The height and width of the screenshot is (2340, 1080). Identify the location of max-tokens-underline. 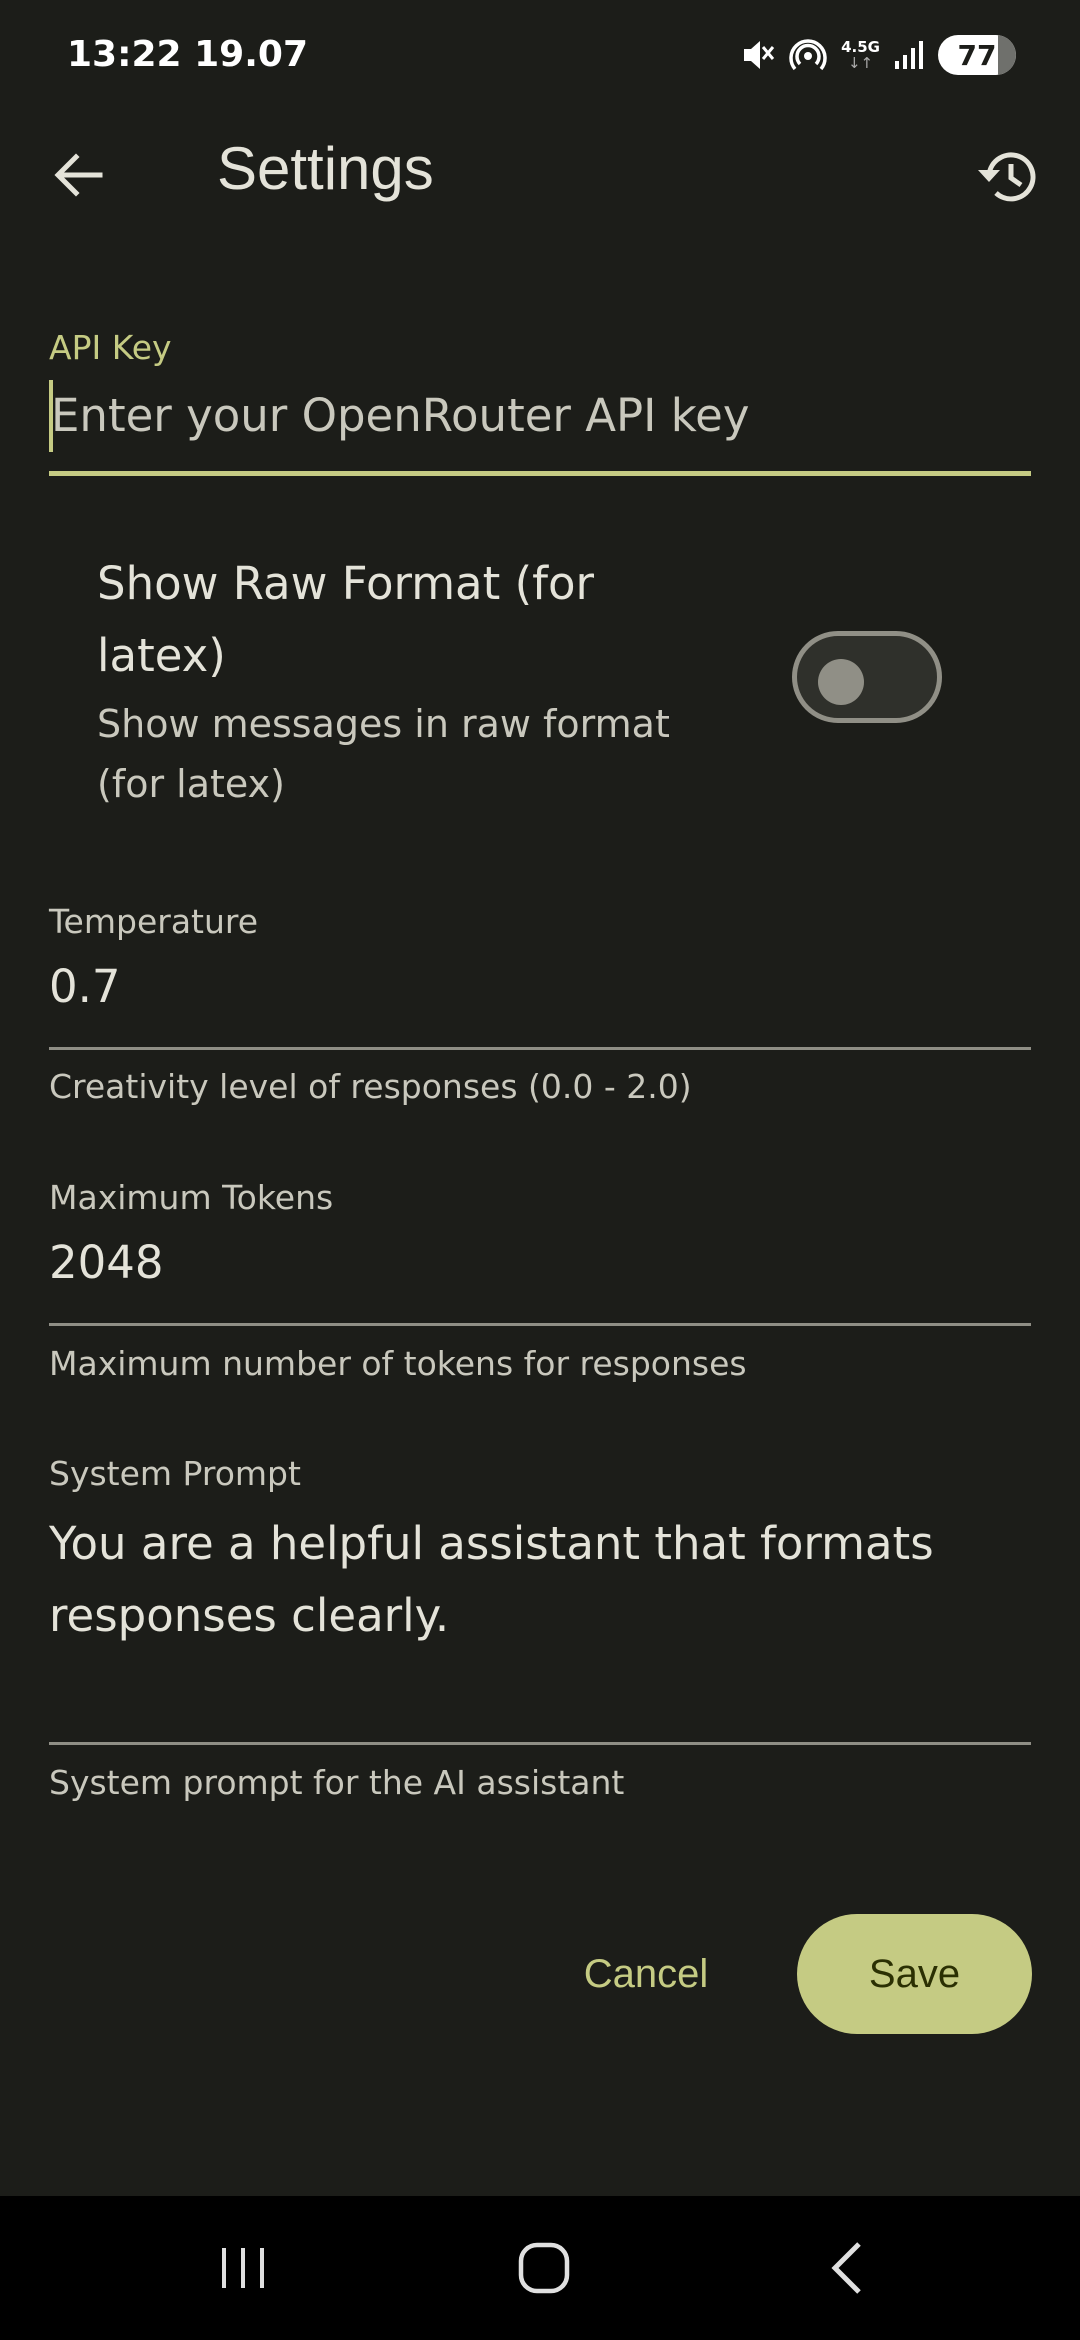
(540, 1324).